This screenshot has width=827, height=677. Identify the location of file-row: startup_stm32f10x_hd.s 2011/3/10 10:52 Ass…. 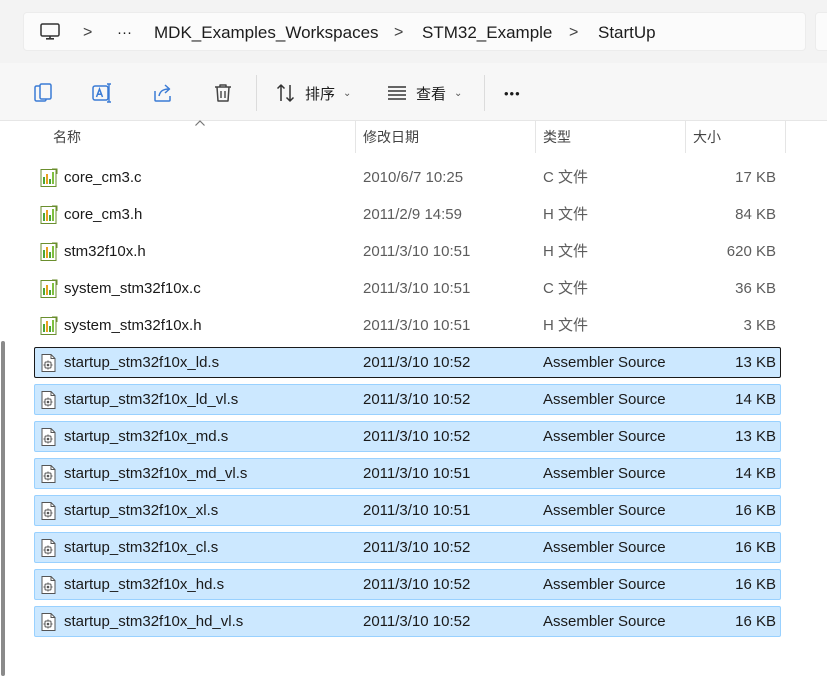
(407, 584).